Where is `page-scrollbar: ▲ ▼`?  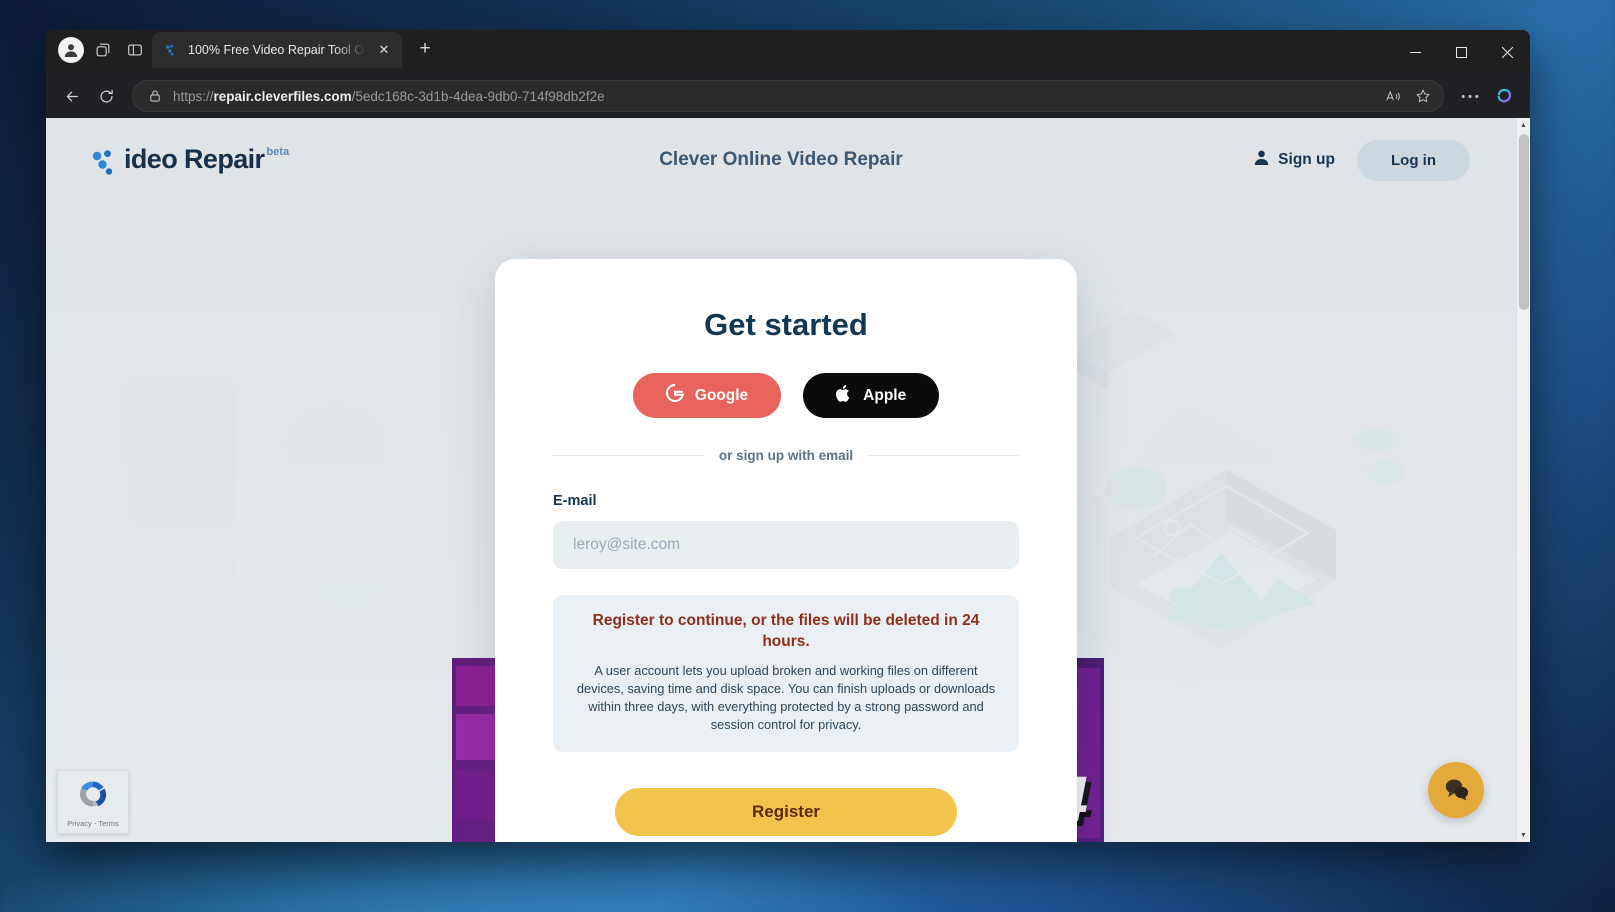
page-scrollbar: ▲ ▼ is located at coordinates (1523, 480).